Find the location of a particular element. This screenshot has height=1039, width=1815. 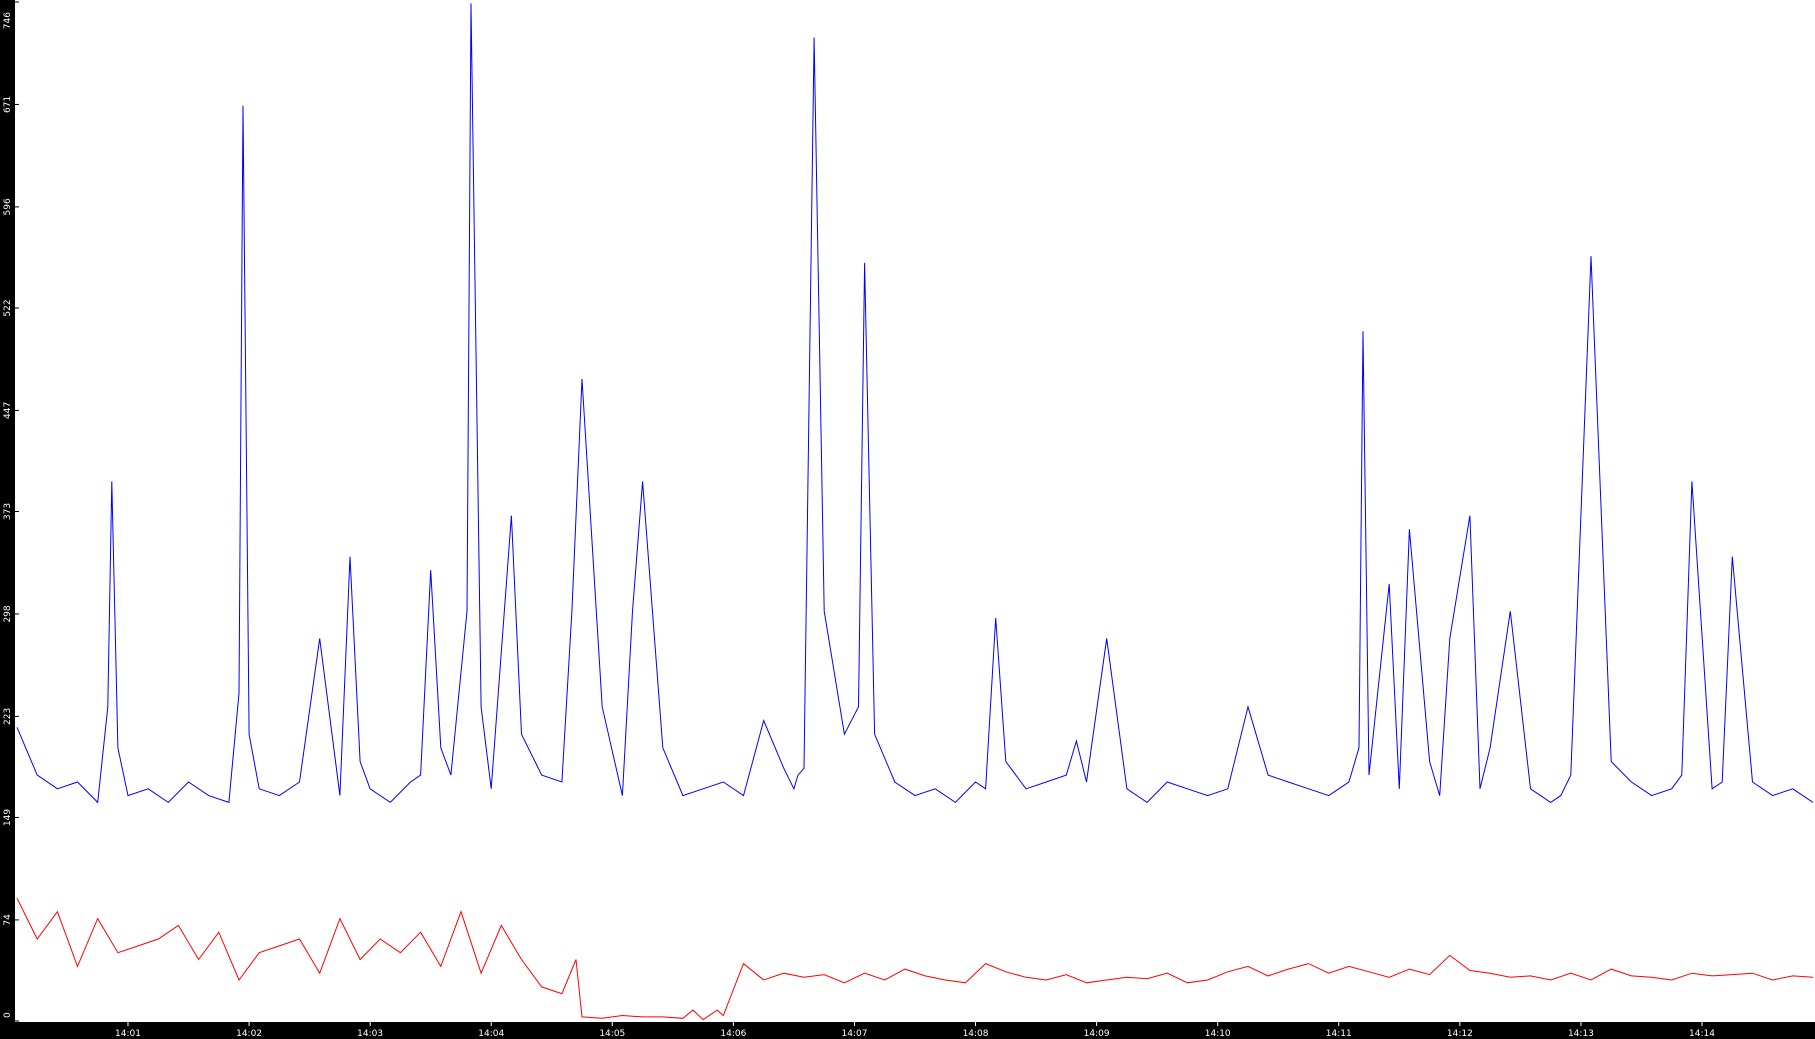

y-tick-label: 596 is located at coordinates (8, 206).